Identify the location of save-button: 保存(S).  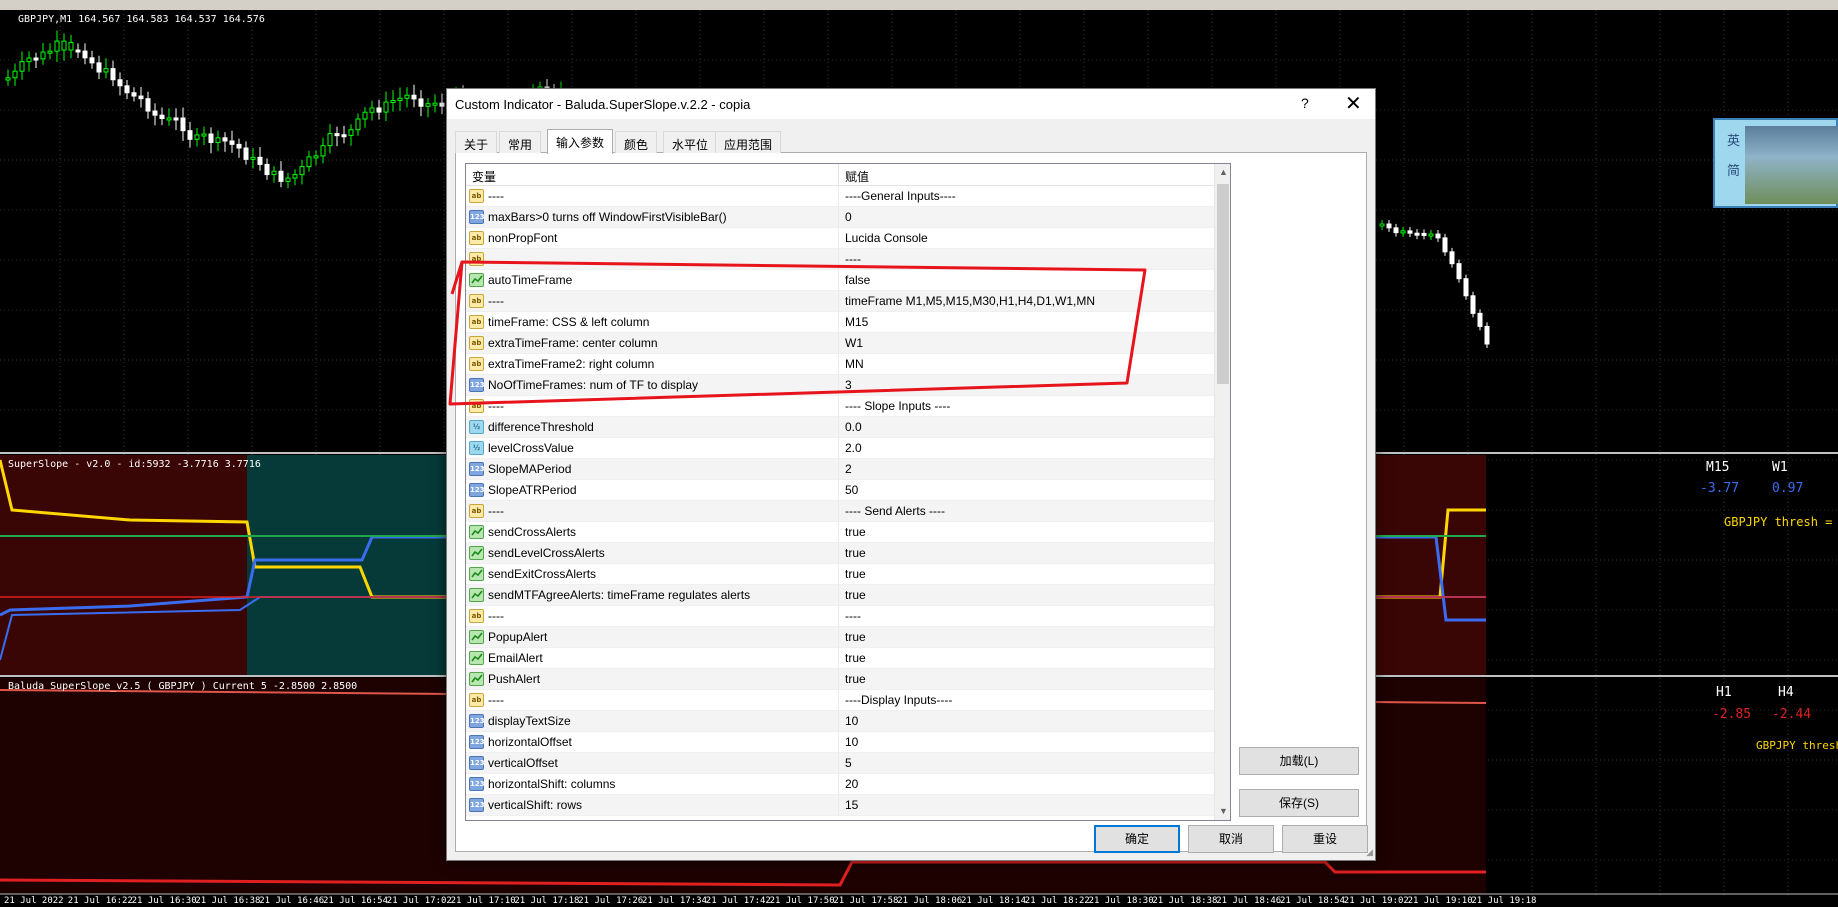
(1299, 803).